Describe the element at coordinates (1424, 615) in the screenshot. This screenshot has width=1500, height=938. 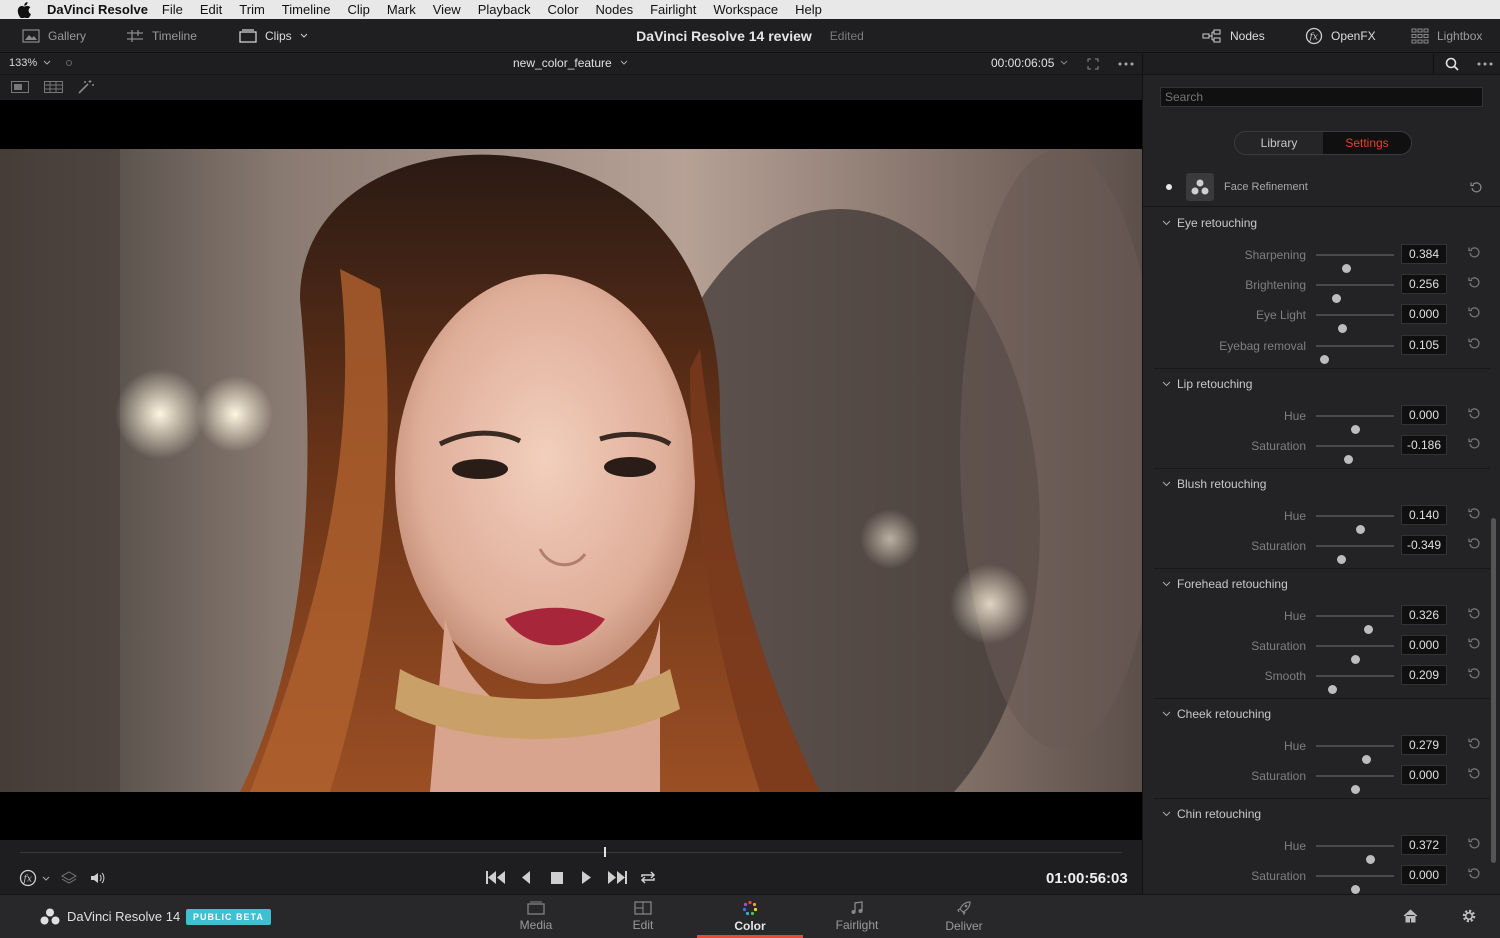
I see `parameter-value: 0.326` at that location.